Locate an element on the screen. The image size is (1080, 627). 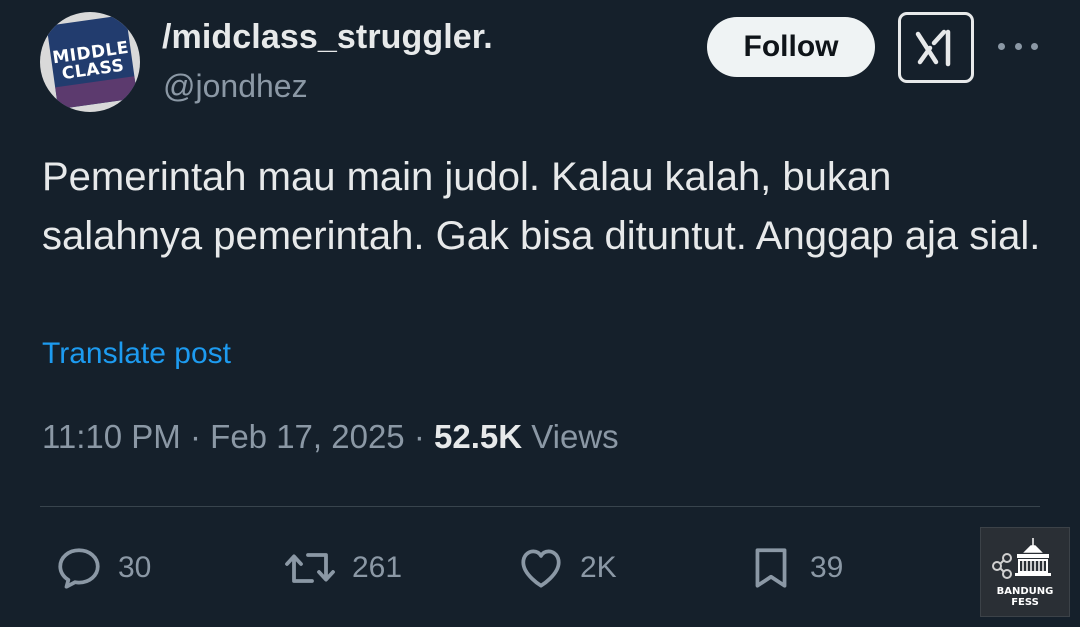
divider is located at coordinates (540, 506).